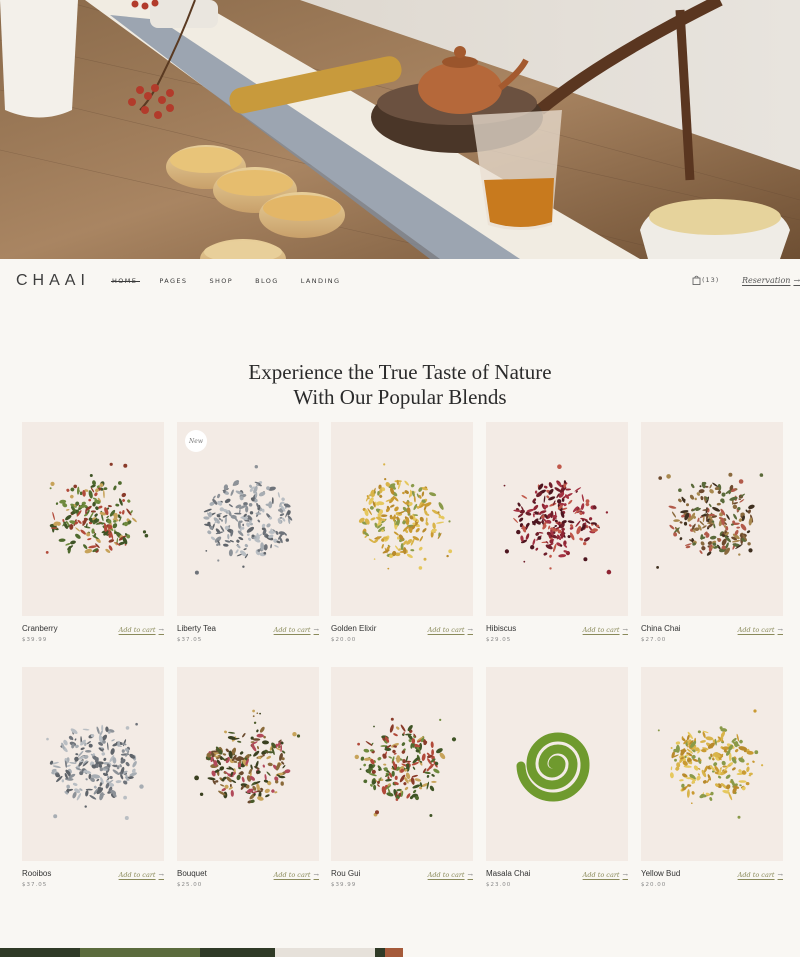 The width and height of the screenshot is (800, 957). I want to click on product-name: Hibiscus, so click(501, 628).